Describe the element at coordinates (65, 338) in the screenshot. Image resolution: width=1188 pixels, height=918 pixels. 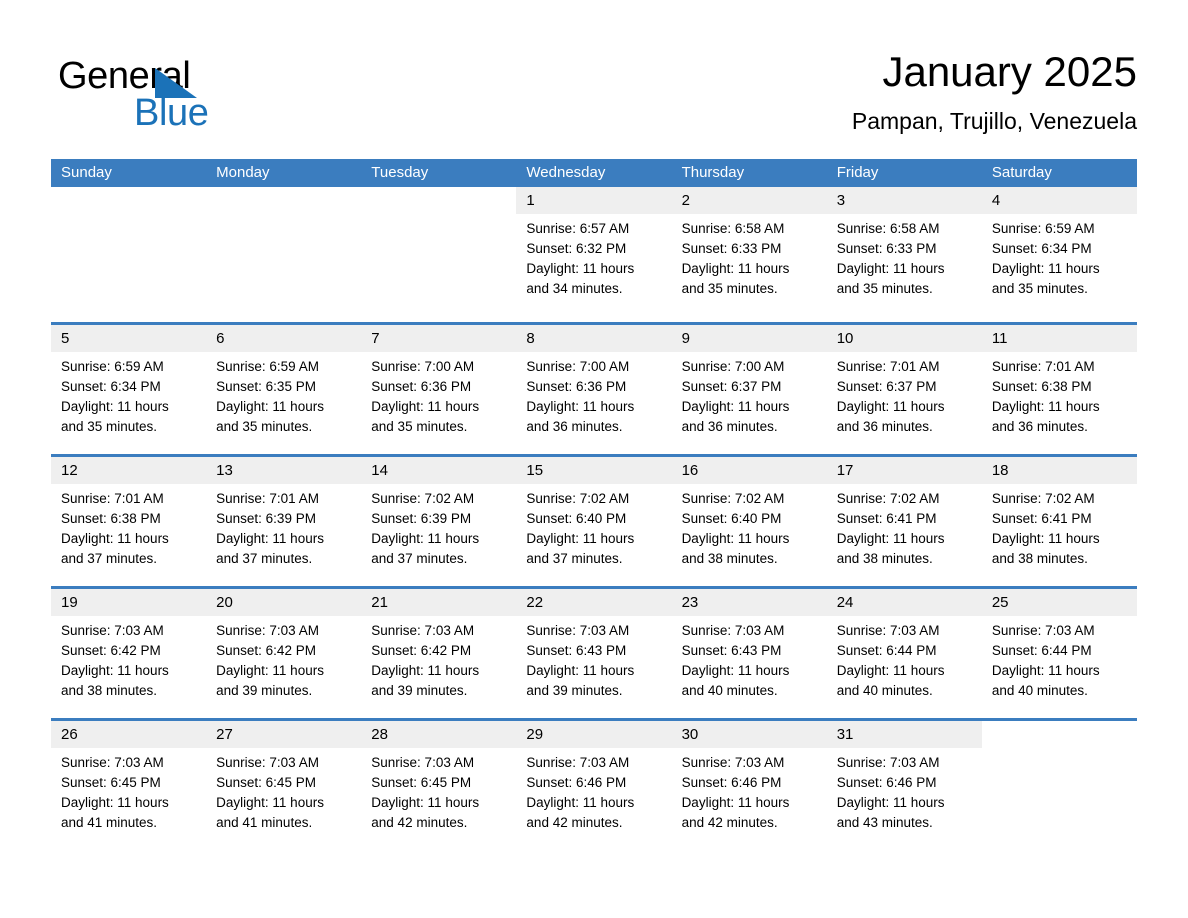
I see `day-number: 5` at that location.